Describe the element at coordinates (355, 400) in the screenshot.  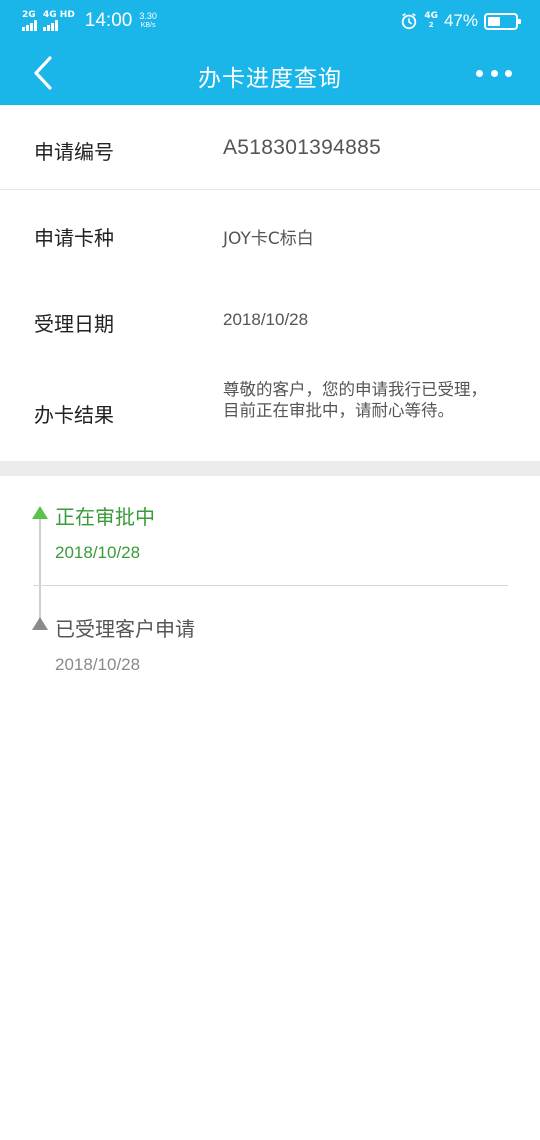
I see `result-value: 尊敬的客户，您的申请我行已受理，目前正在审批中，请耐心等待。` at that location.